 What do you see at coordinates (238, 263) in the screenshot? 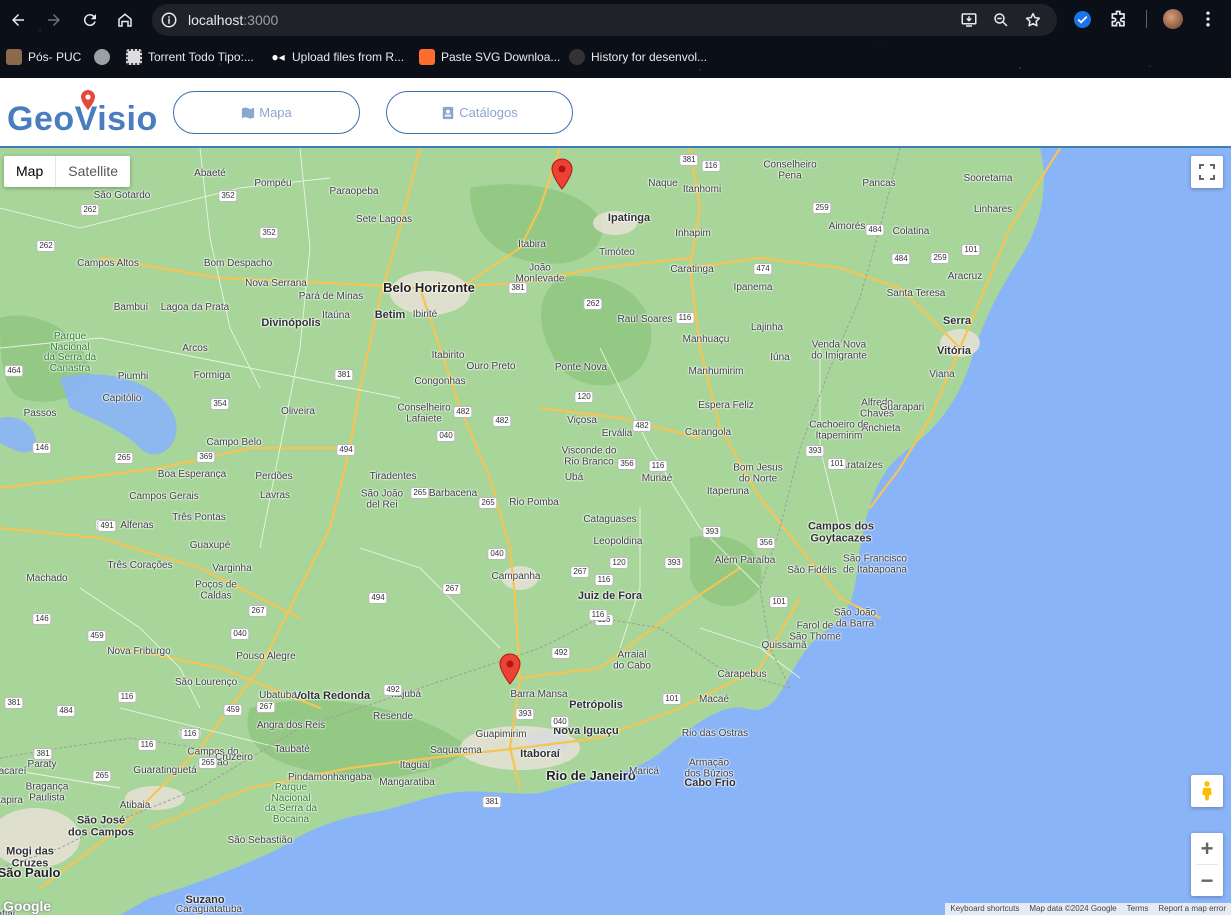
I see `map-place-label: Bom Despacho` at bounding box center [238, 263].